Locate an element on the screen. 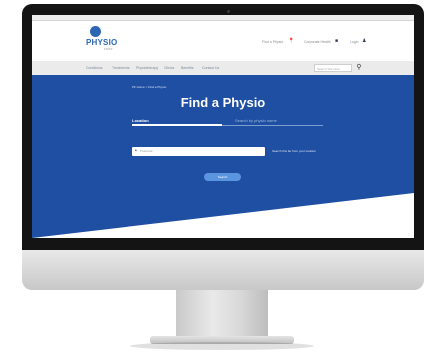 Image resolution: width=444 pixels, height=352 pixels. logo-figure-icon is located at coordinates (95, 31).